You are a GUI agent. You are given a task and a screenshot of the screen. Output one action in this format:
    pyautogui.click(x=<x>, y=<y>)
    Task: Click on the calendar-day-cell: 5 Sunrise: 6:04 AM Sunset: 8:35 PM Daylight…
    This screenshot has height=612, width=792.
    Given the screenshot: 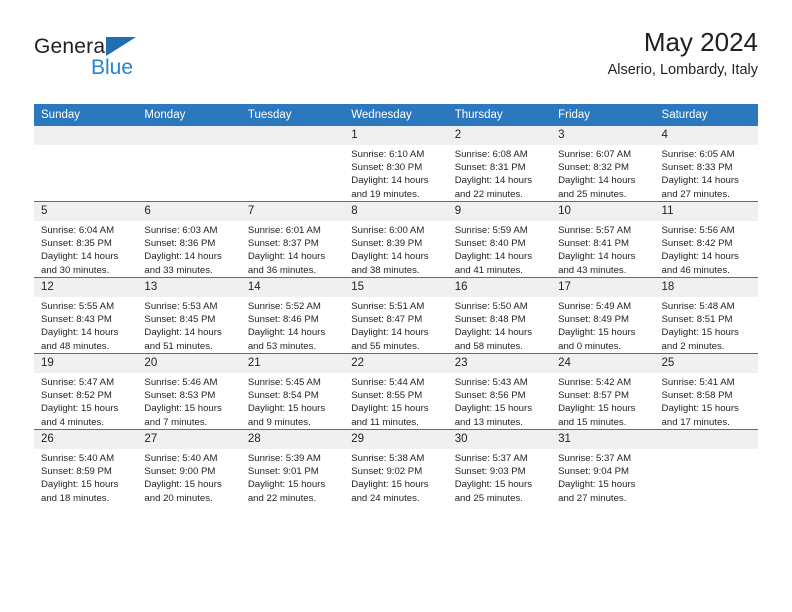 What is the action you would take?
    pyautogui.click(x=86, y=239)
    